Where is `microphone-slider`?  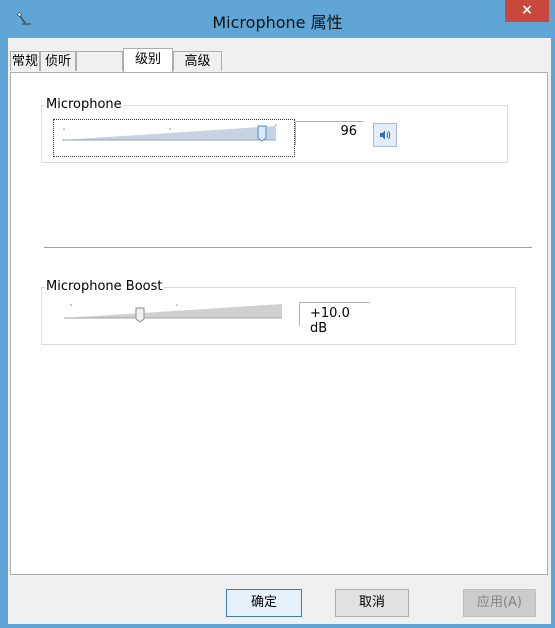
microphone-slider is located at coordinates (174, 138).